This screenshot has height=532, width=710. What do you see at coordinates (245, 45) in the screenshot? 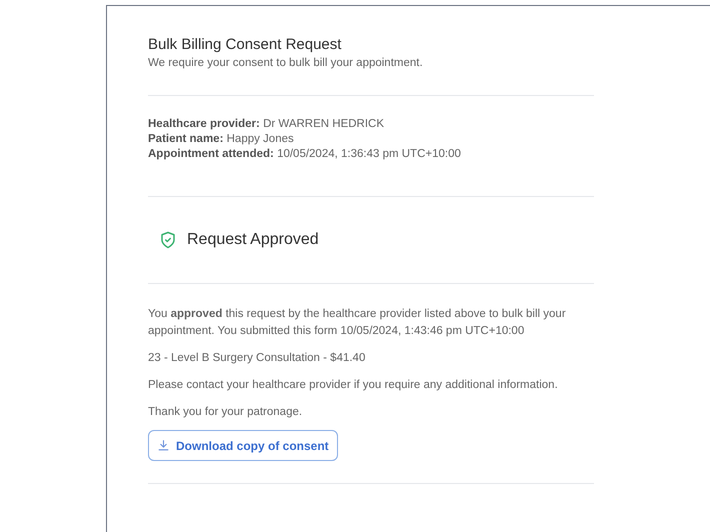
I see `page-title: Bulk Billing Consent Request` at bounding box center [245, 45].